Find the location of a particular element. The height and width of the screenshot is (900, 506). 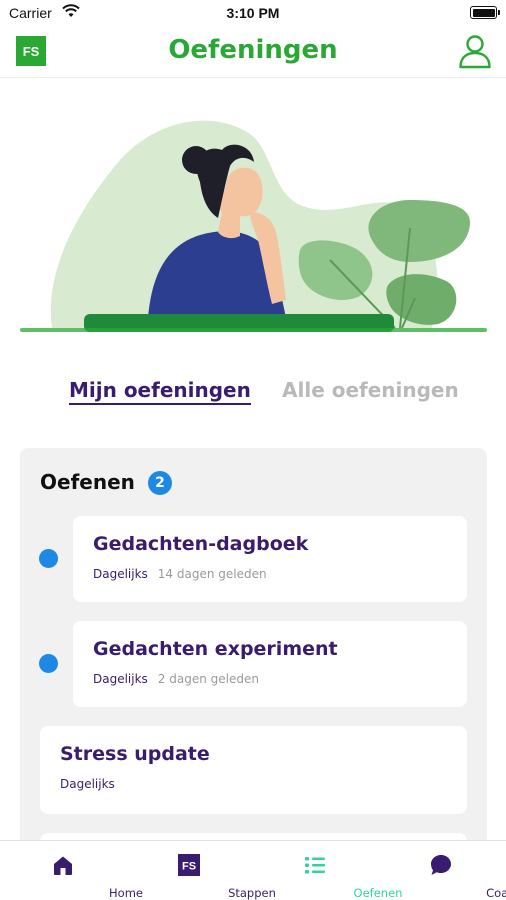

exercise-title: Gedachten experiment is located at coordinates (215, 649).